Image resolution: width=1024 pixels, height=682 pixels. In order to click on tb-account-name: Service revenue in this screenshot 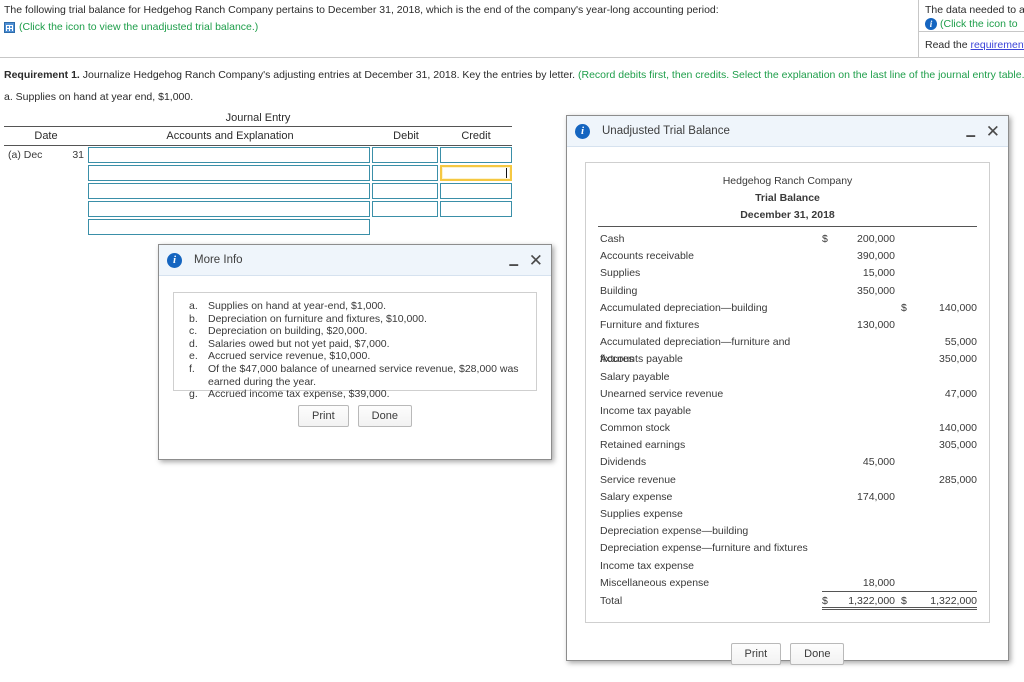, I will do `click(638, 479)`.